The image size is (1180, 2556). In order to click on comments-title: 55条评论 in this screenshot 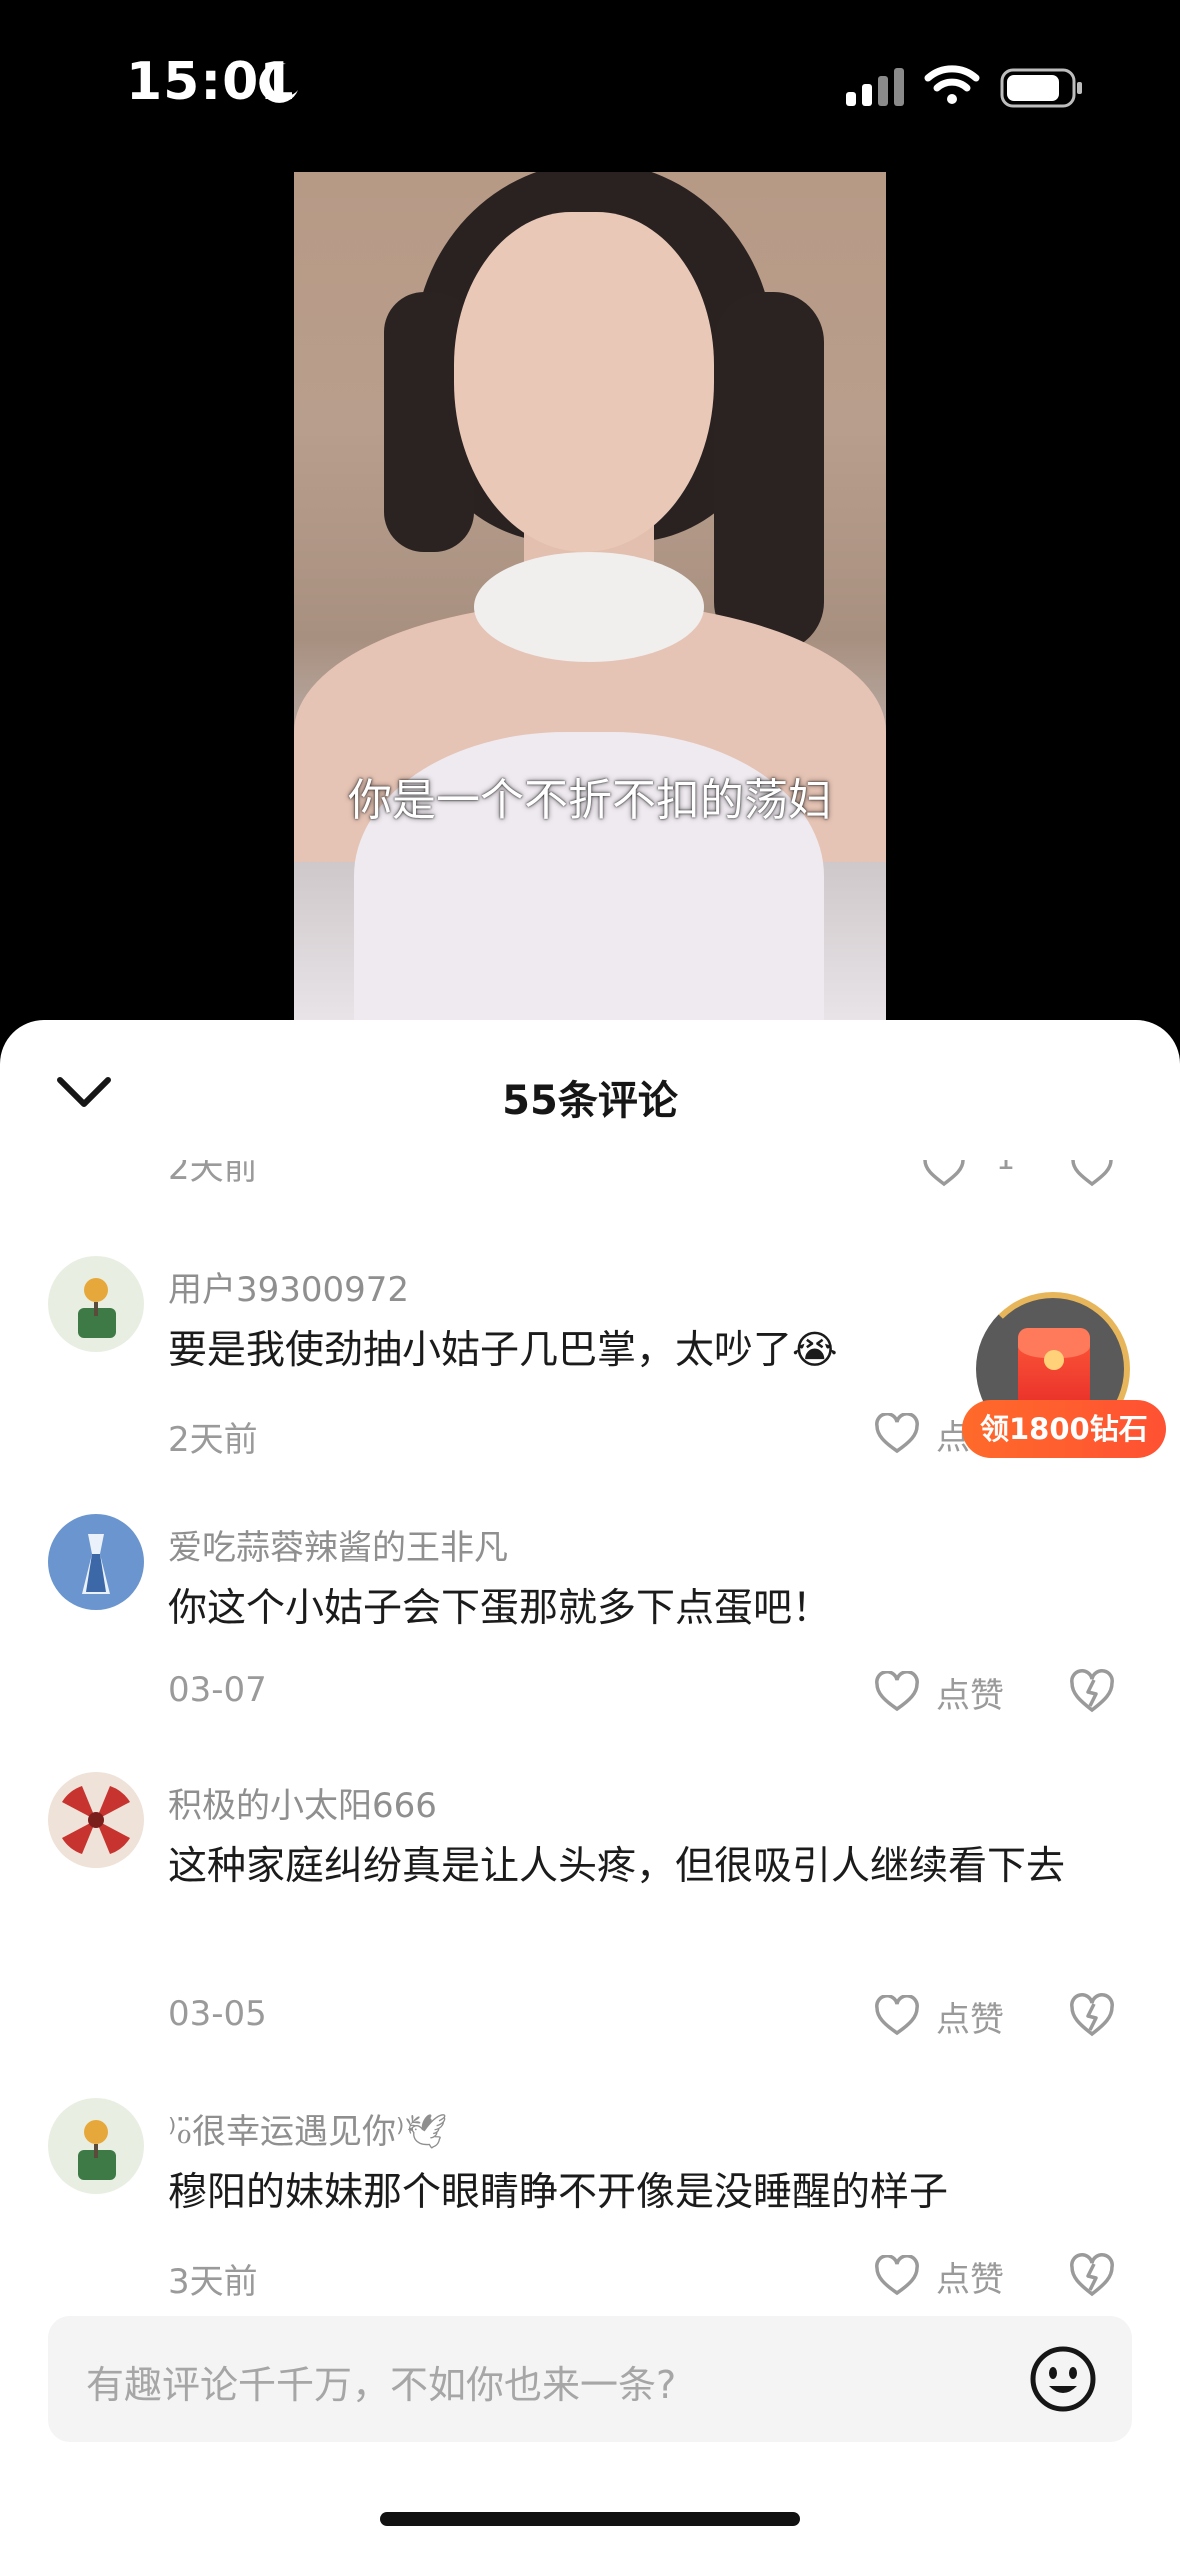, I will do `click(590, 1101)`.